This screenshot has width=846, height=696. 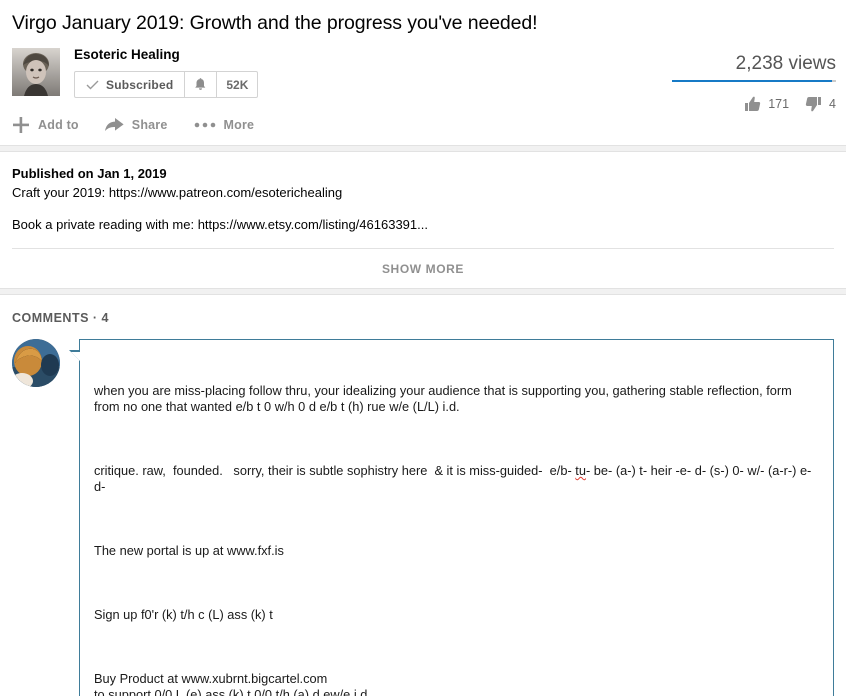 What do you see at coordinates (580, 470) in the screenshot?
I see `p2-misspelled-word: tu` at bounding box center [580, 470].